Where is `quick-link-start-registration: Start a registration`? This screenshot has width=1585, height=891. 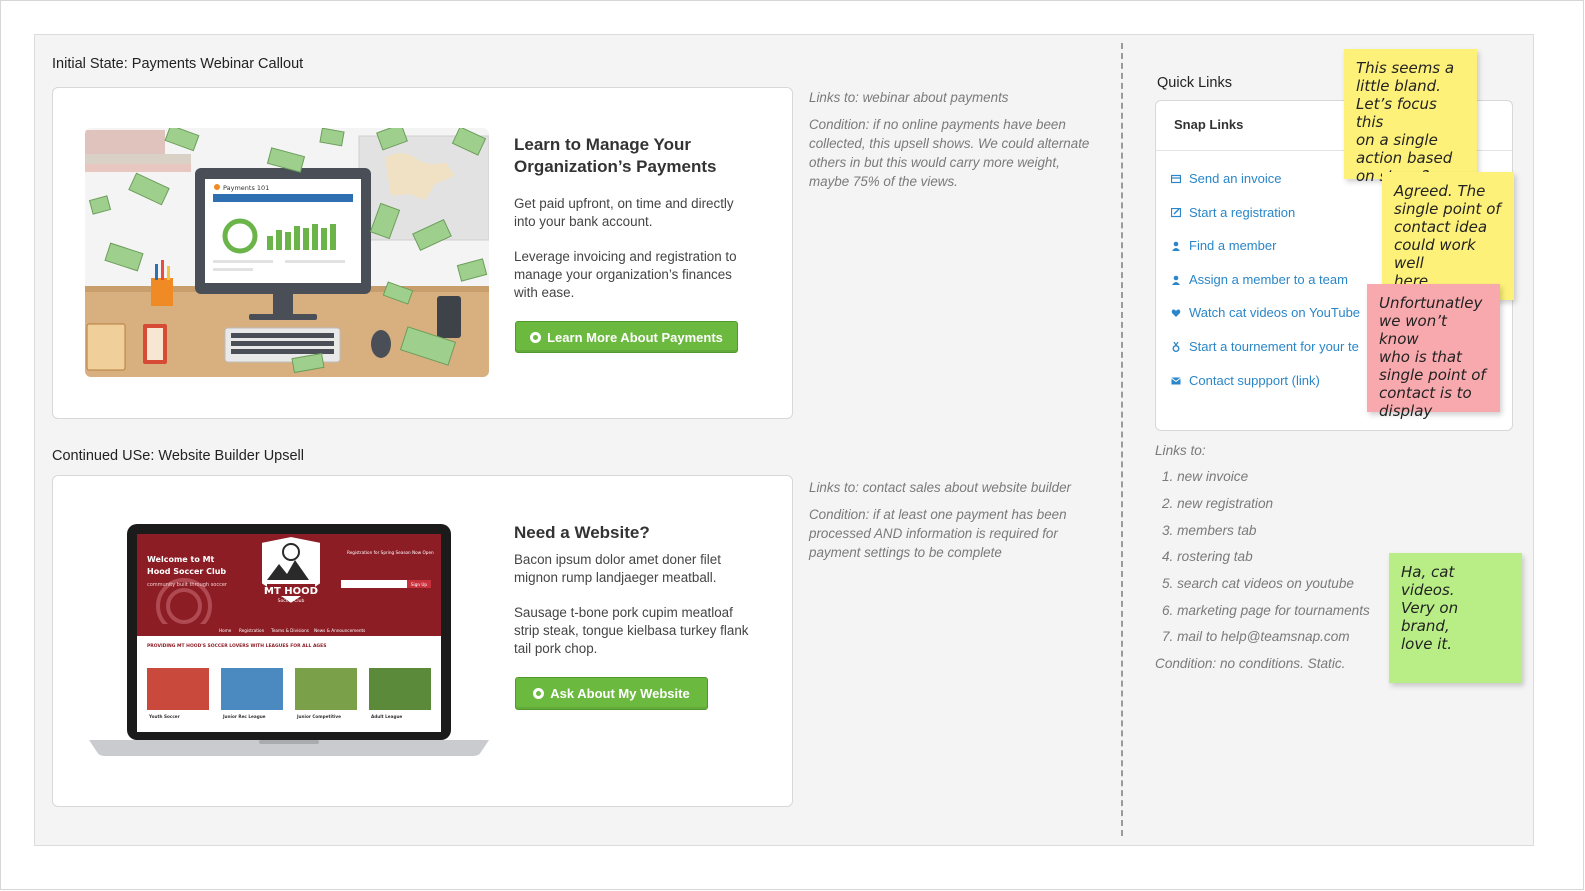 quick-link-start-registration: Start a registration is located at coordinates (1233, 212).